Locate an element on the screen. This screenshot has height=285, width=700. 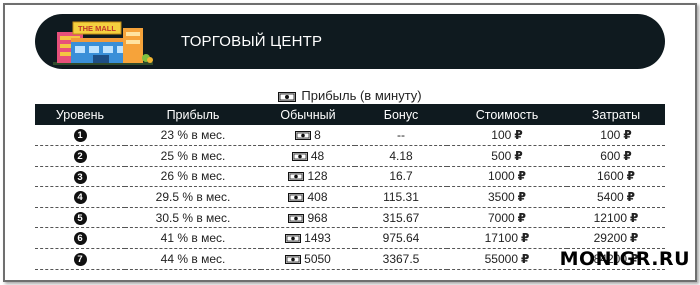
header-regular: Обычный is located at coordinates (308, 114).